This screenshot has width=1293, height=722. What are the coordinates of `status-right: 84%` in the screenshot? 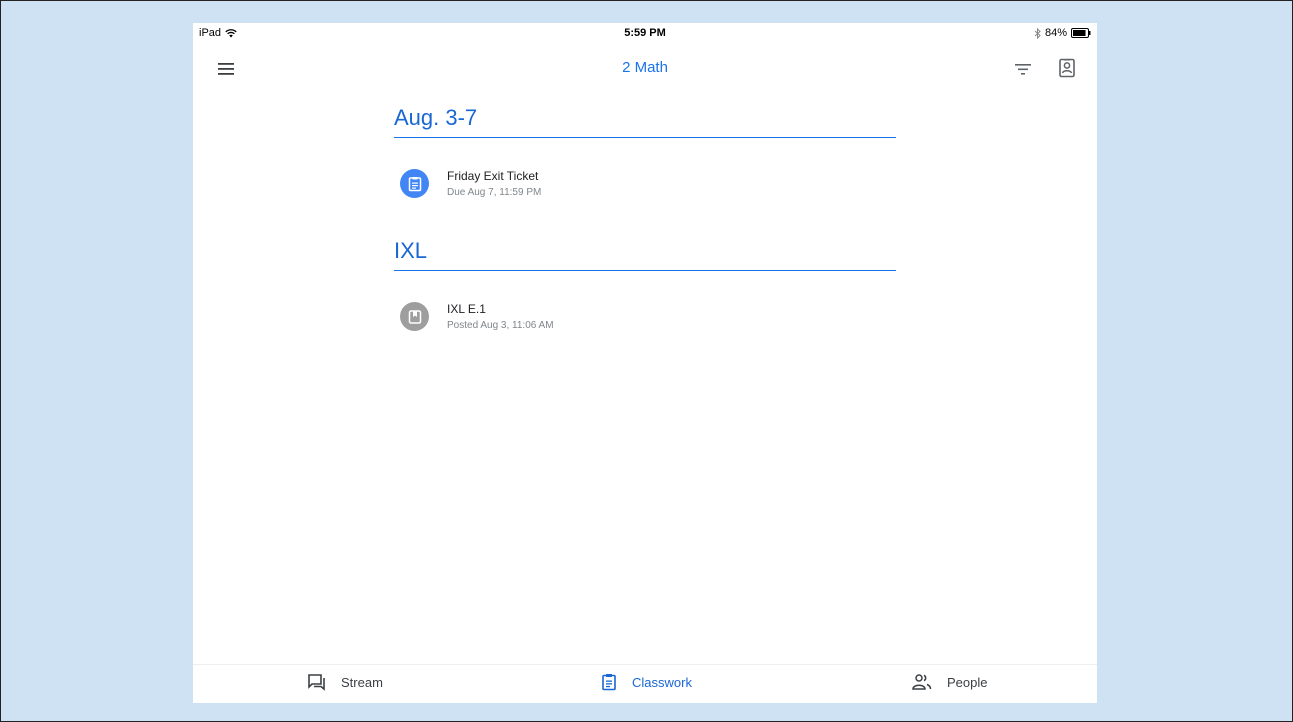 It's located at (1062, 33).